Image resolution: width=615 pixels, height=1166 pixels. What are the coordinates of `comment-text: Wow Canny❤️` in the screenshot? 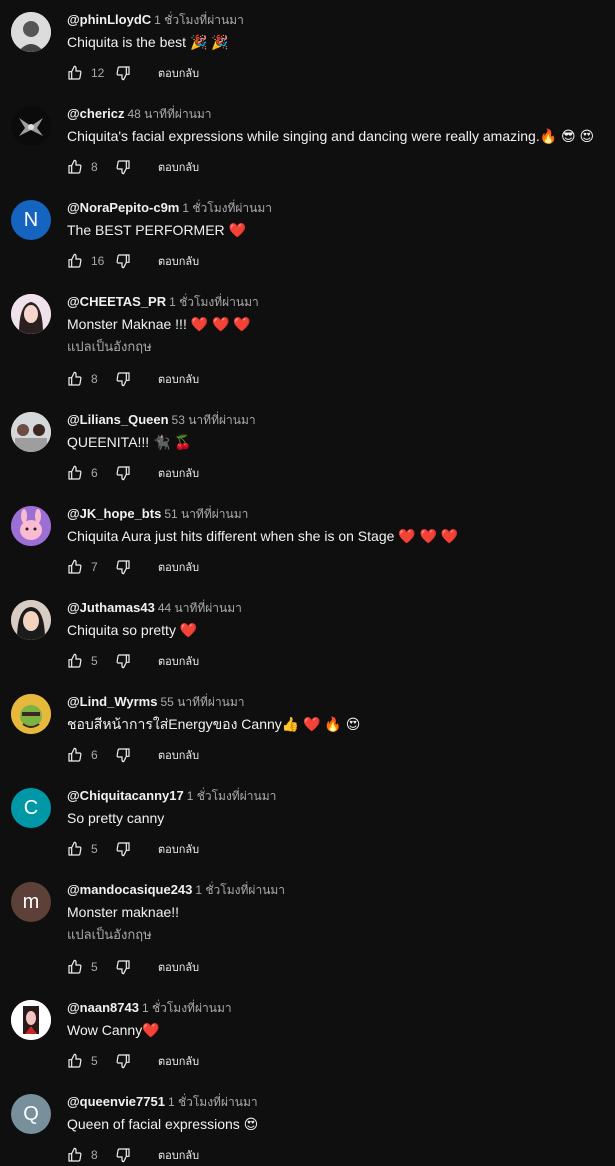 It's located at (113, 1030).